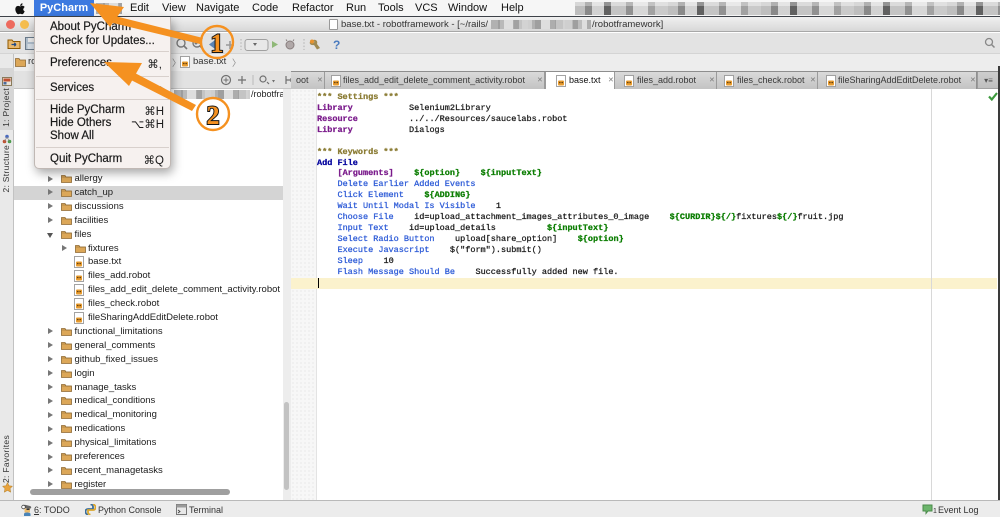 Image resolution: width=1000 pixels, height=517 pixels. What do you see at coordinates (213, 115) in the screenshot?
I see `svg-text: 2` at bounding box center [213, 115].